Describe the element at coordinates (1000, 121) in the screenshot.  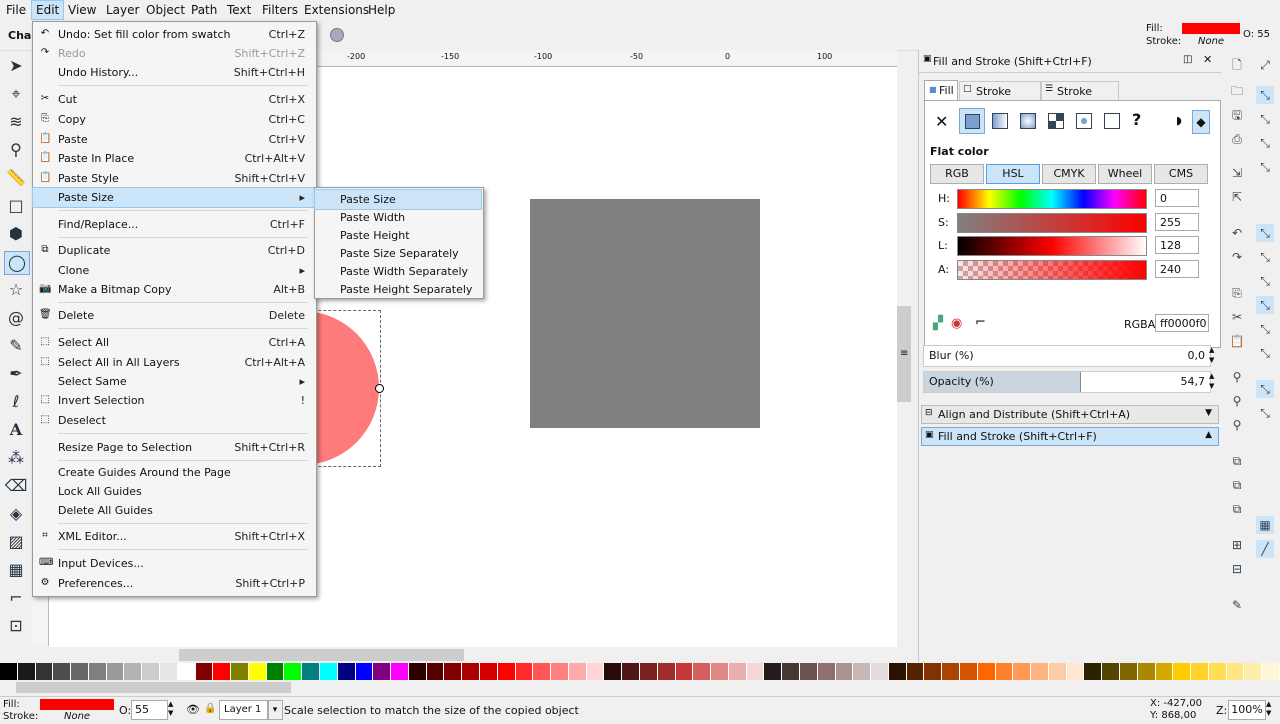
I see `linear-gradient-icon` at that location.